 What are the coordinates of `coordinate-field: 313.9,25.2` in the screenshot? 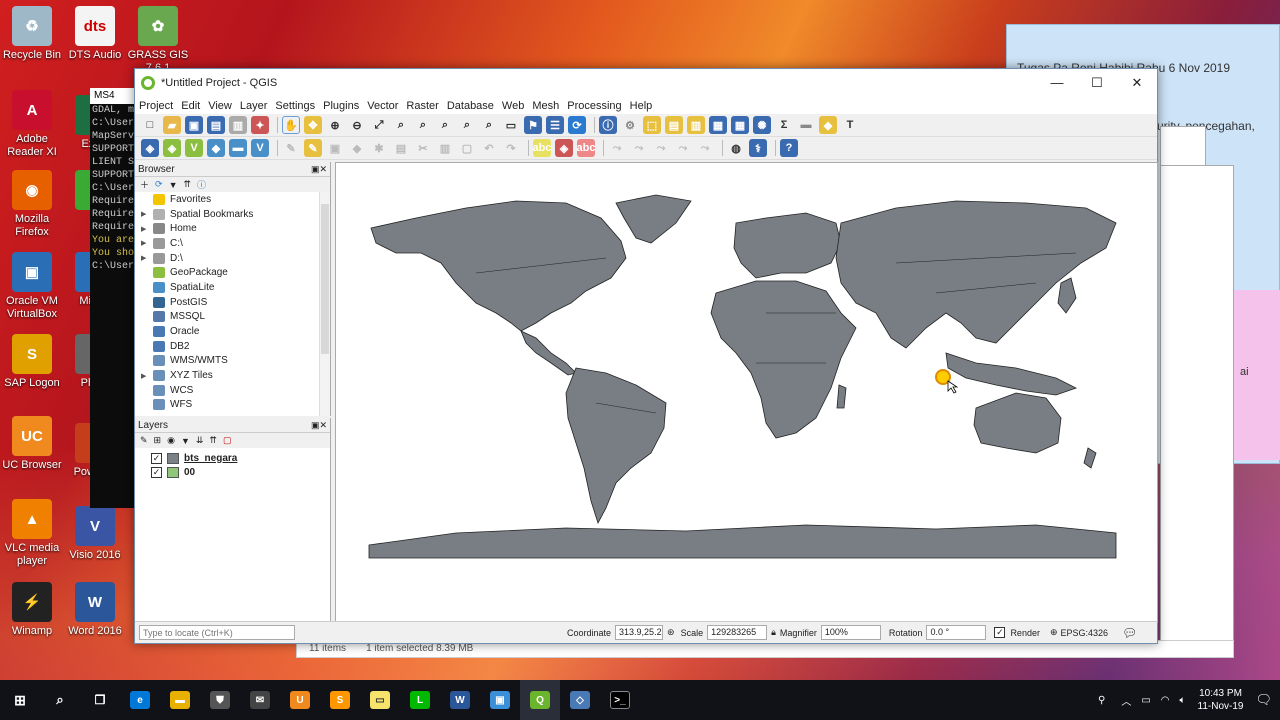 It's located at (639, 632).